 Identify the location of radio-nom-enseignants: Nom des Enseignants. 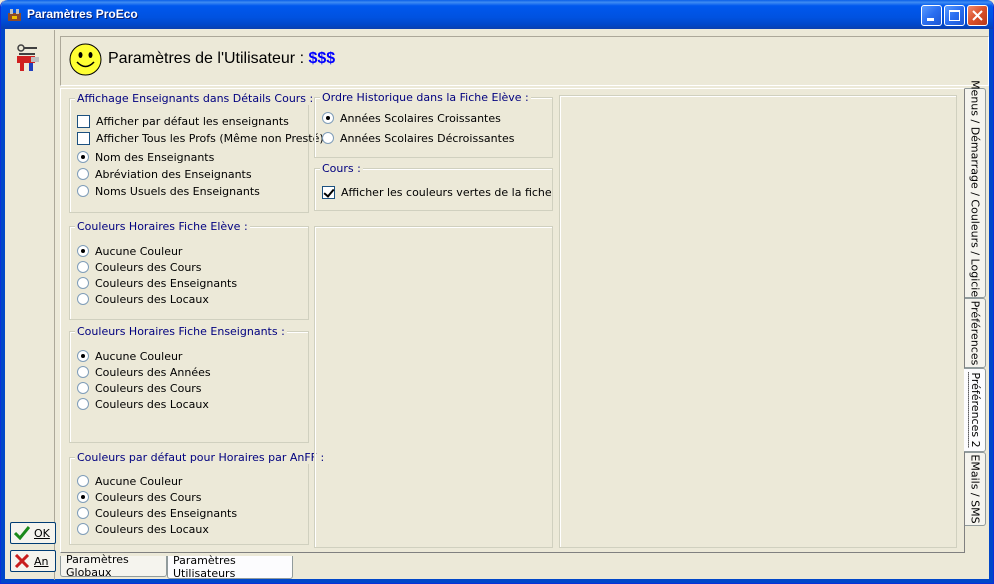
(145, 157).